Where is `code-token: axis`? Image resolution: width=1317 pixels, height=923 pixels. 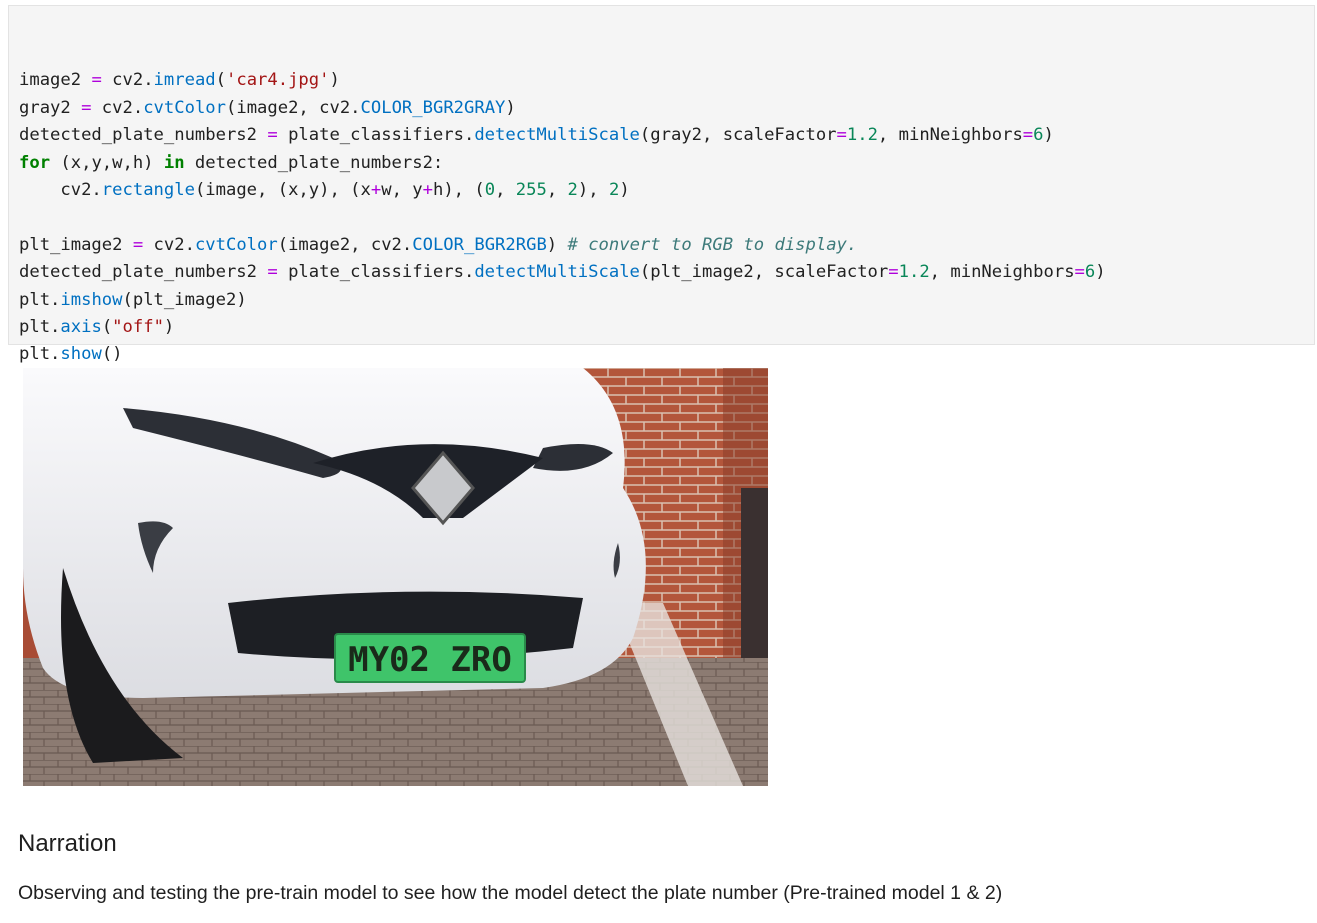 code-token: axis is located at coordinates (81, 326).